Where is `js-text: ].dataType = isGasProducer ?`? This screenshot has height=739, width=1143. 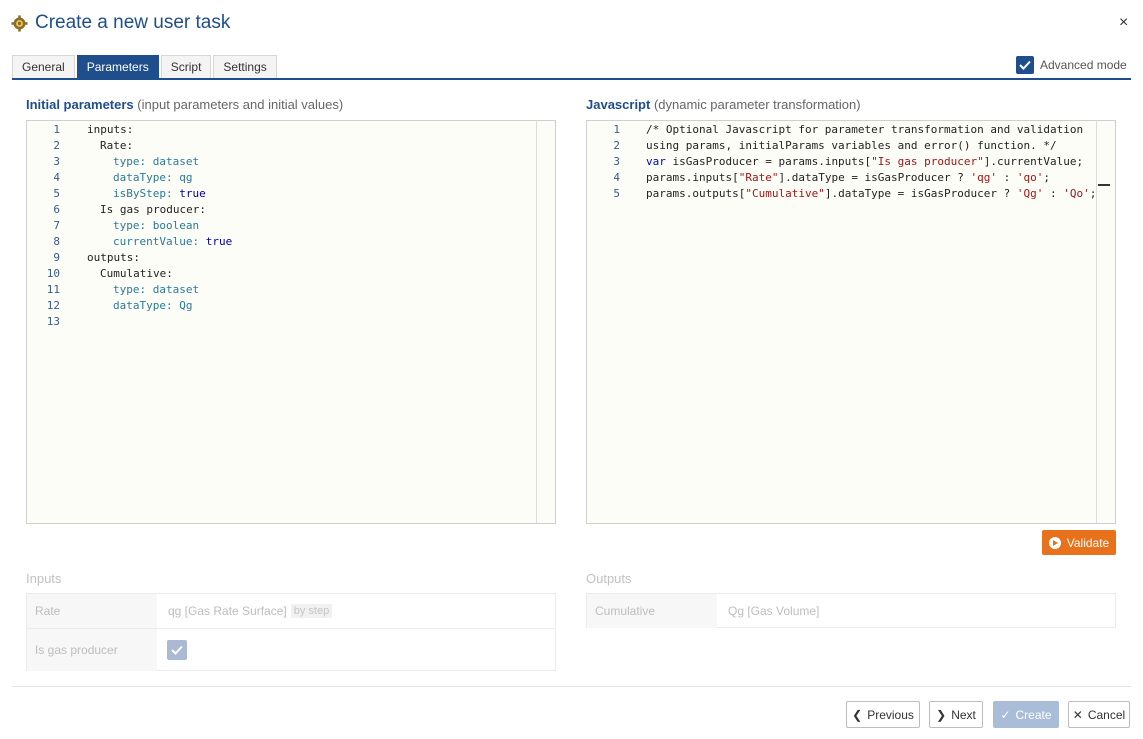
js-text: ].dataType = isGasProducer ? is located at coordinates (920, 193).